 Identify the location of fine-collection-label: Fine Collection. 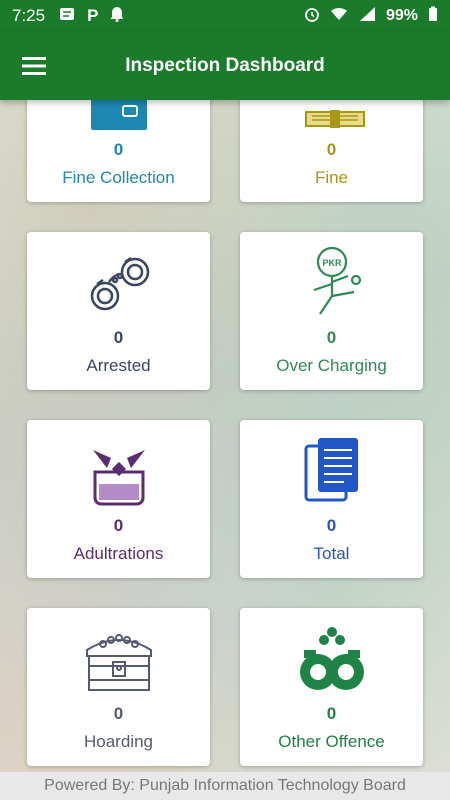
(118, 177).